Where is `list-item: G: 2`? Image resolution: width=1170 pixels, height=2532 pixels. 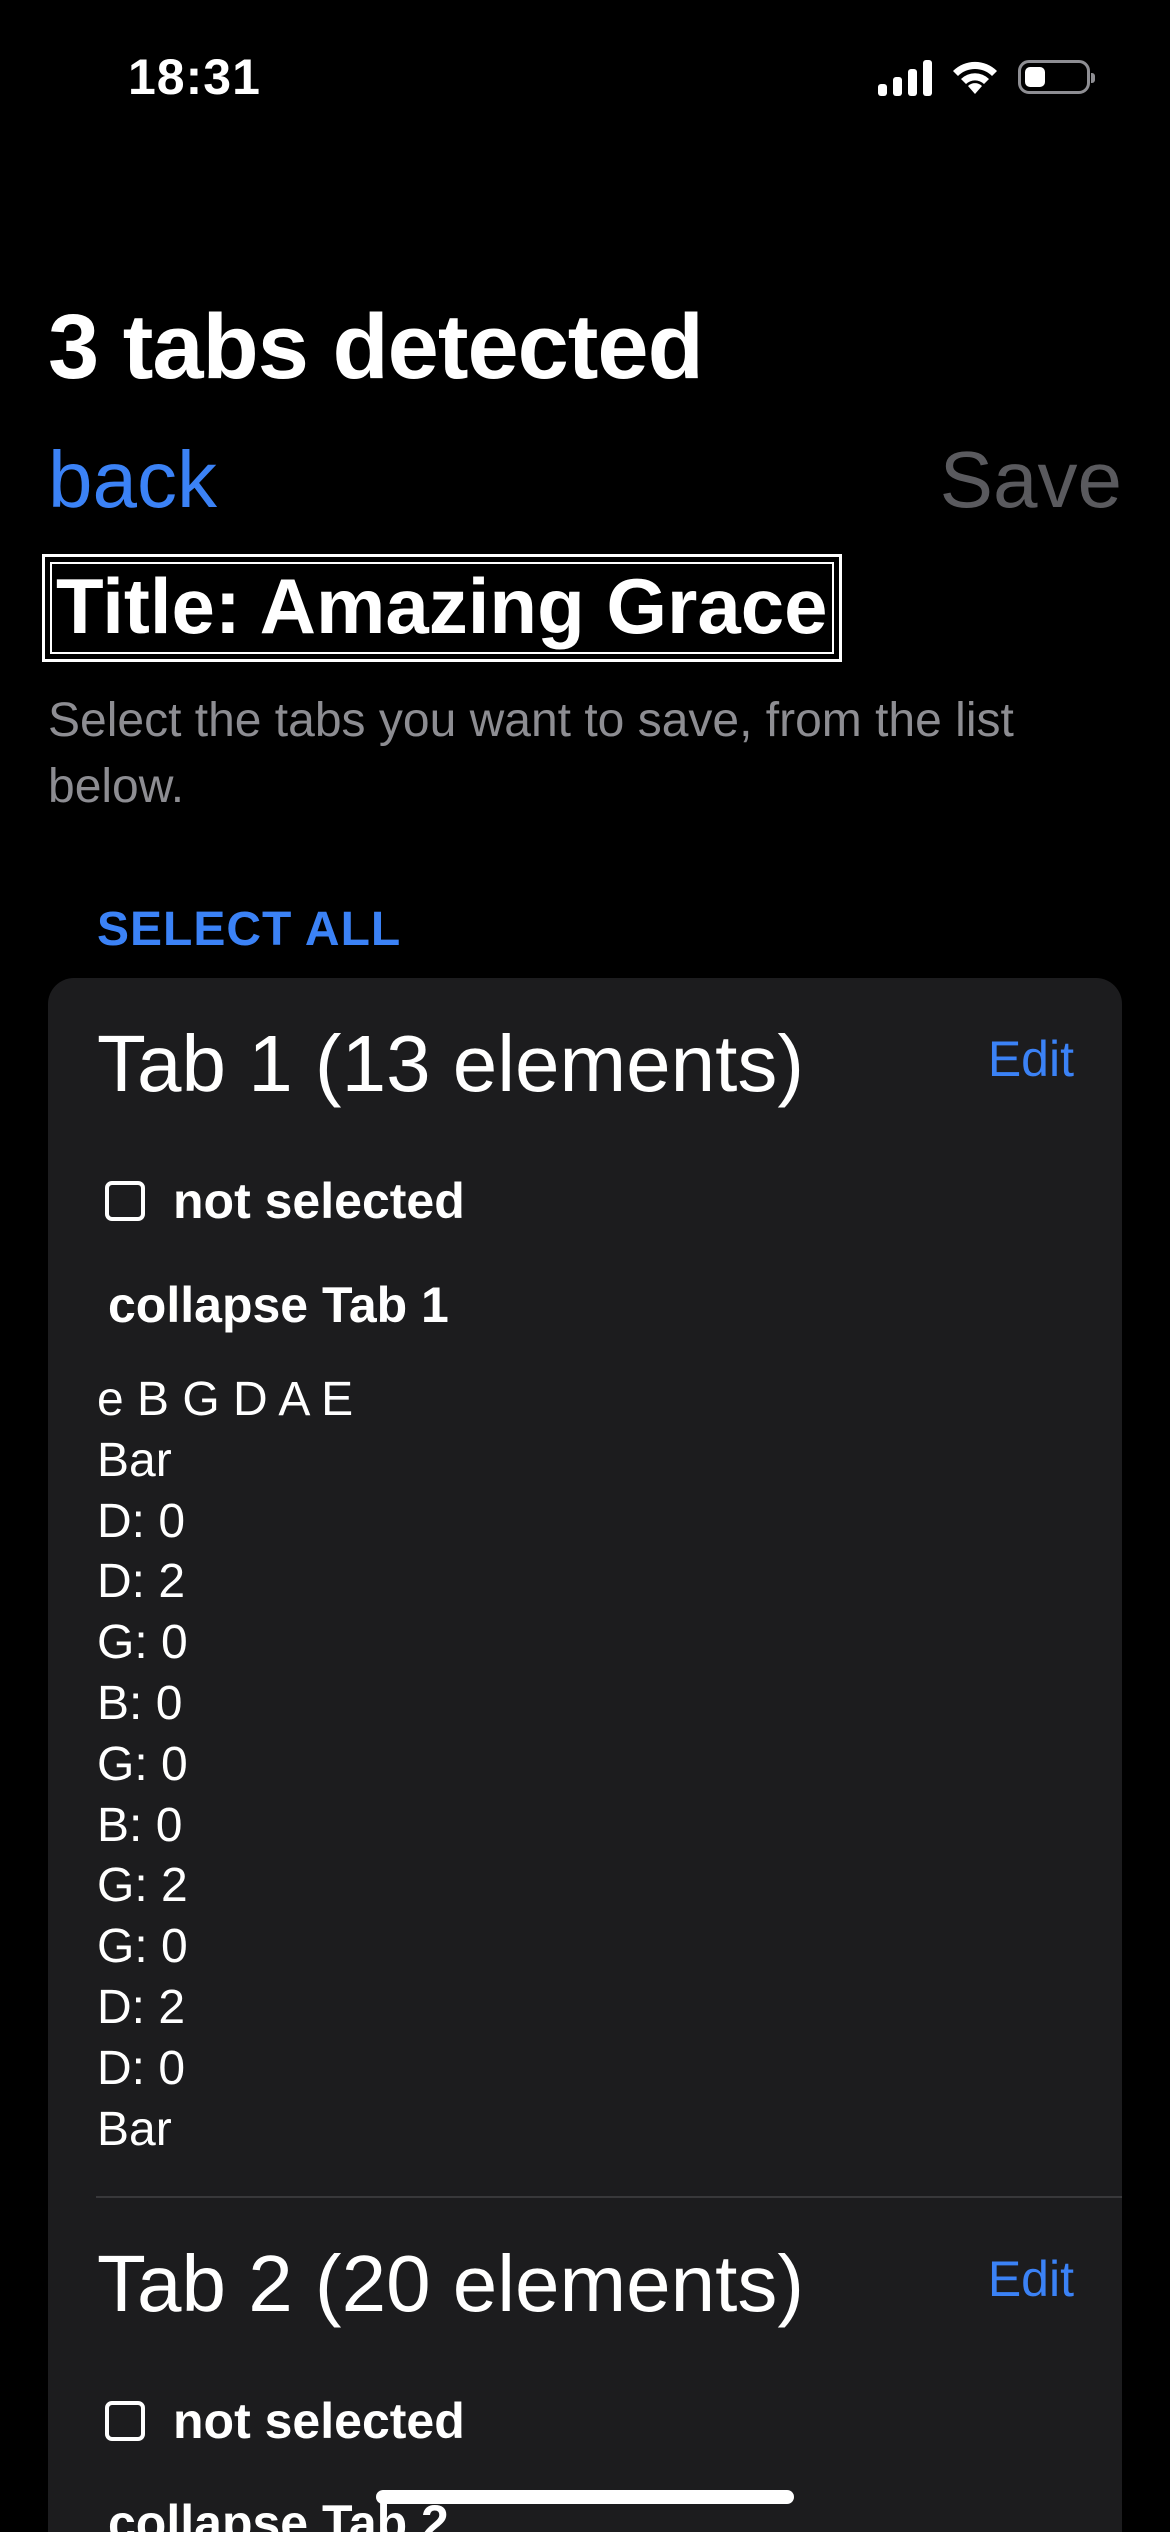 list-item: G: 2 is located at coordinates (142, 1886).